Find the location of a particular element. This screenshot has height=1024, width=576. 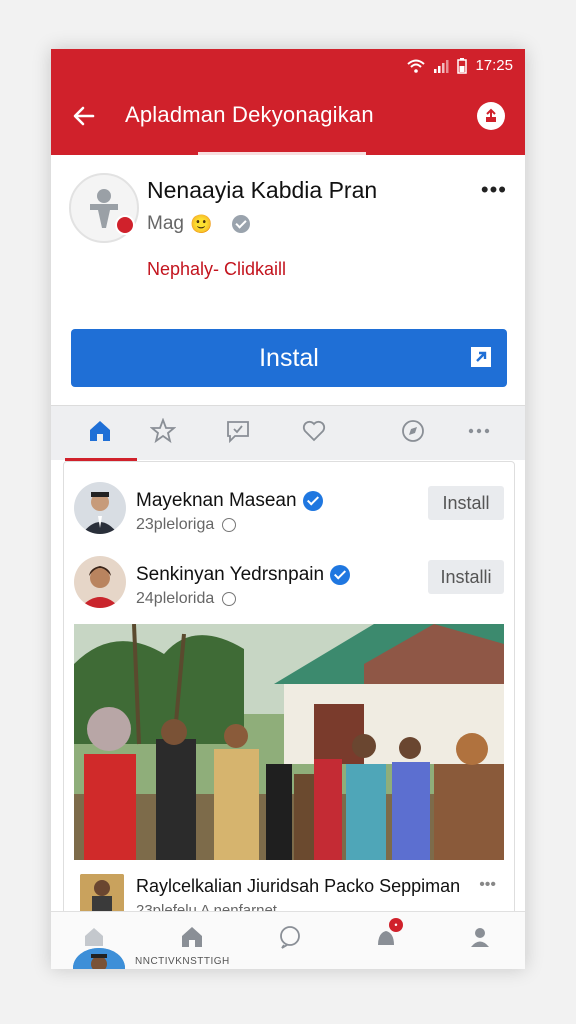

install-button: Install is located at coordinates (466, 503).